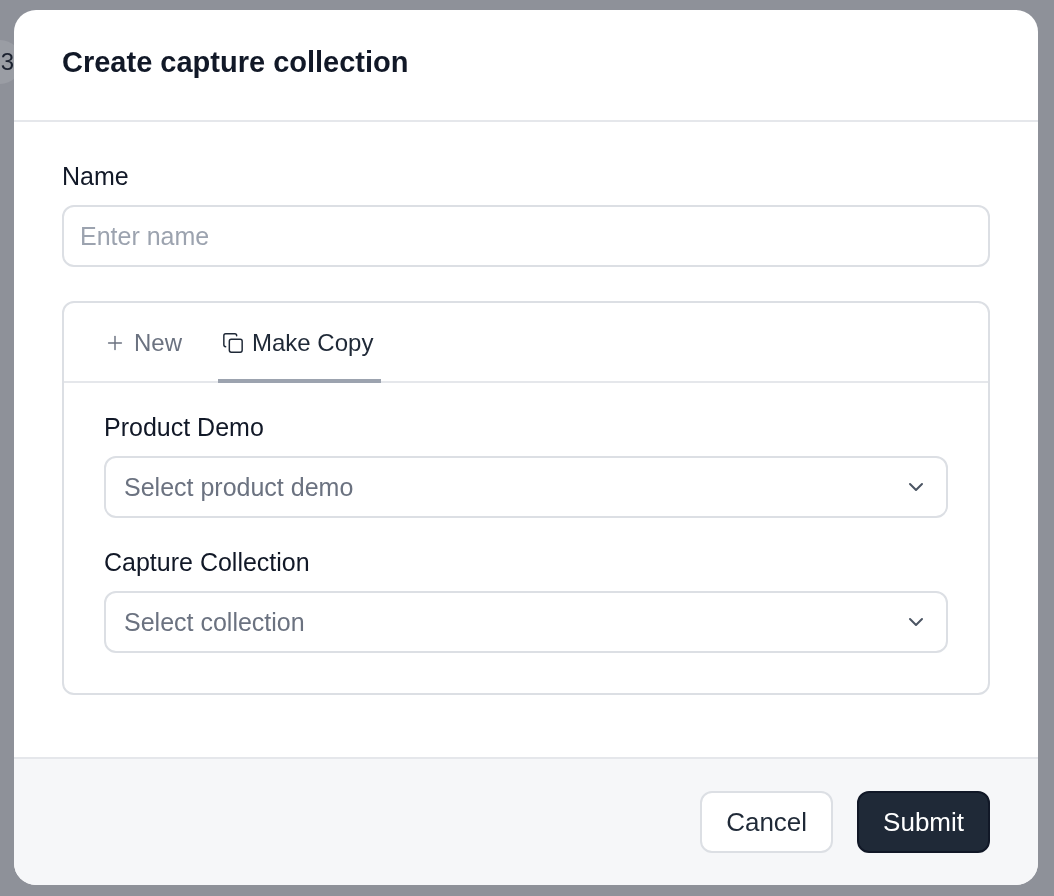  Describe the element at coordinates (96, 176) in the screenshot. I see `field-label: Name` at that location.